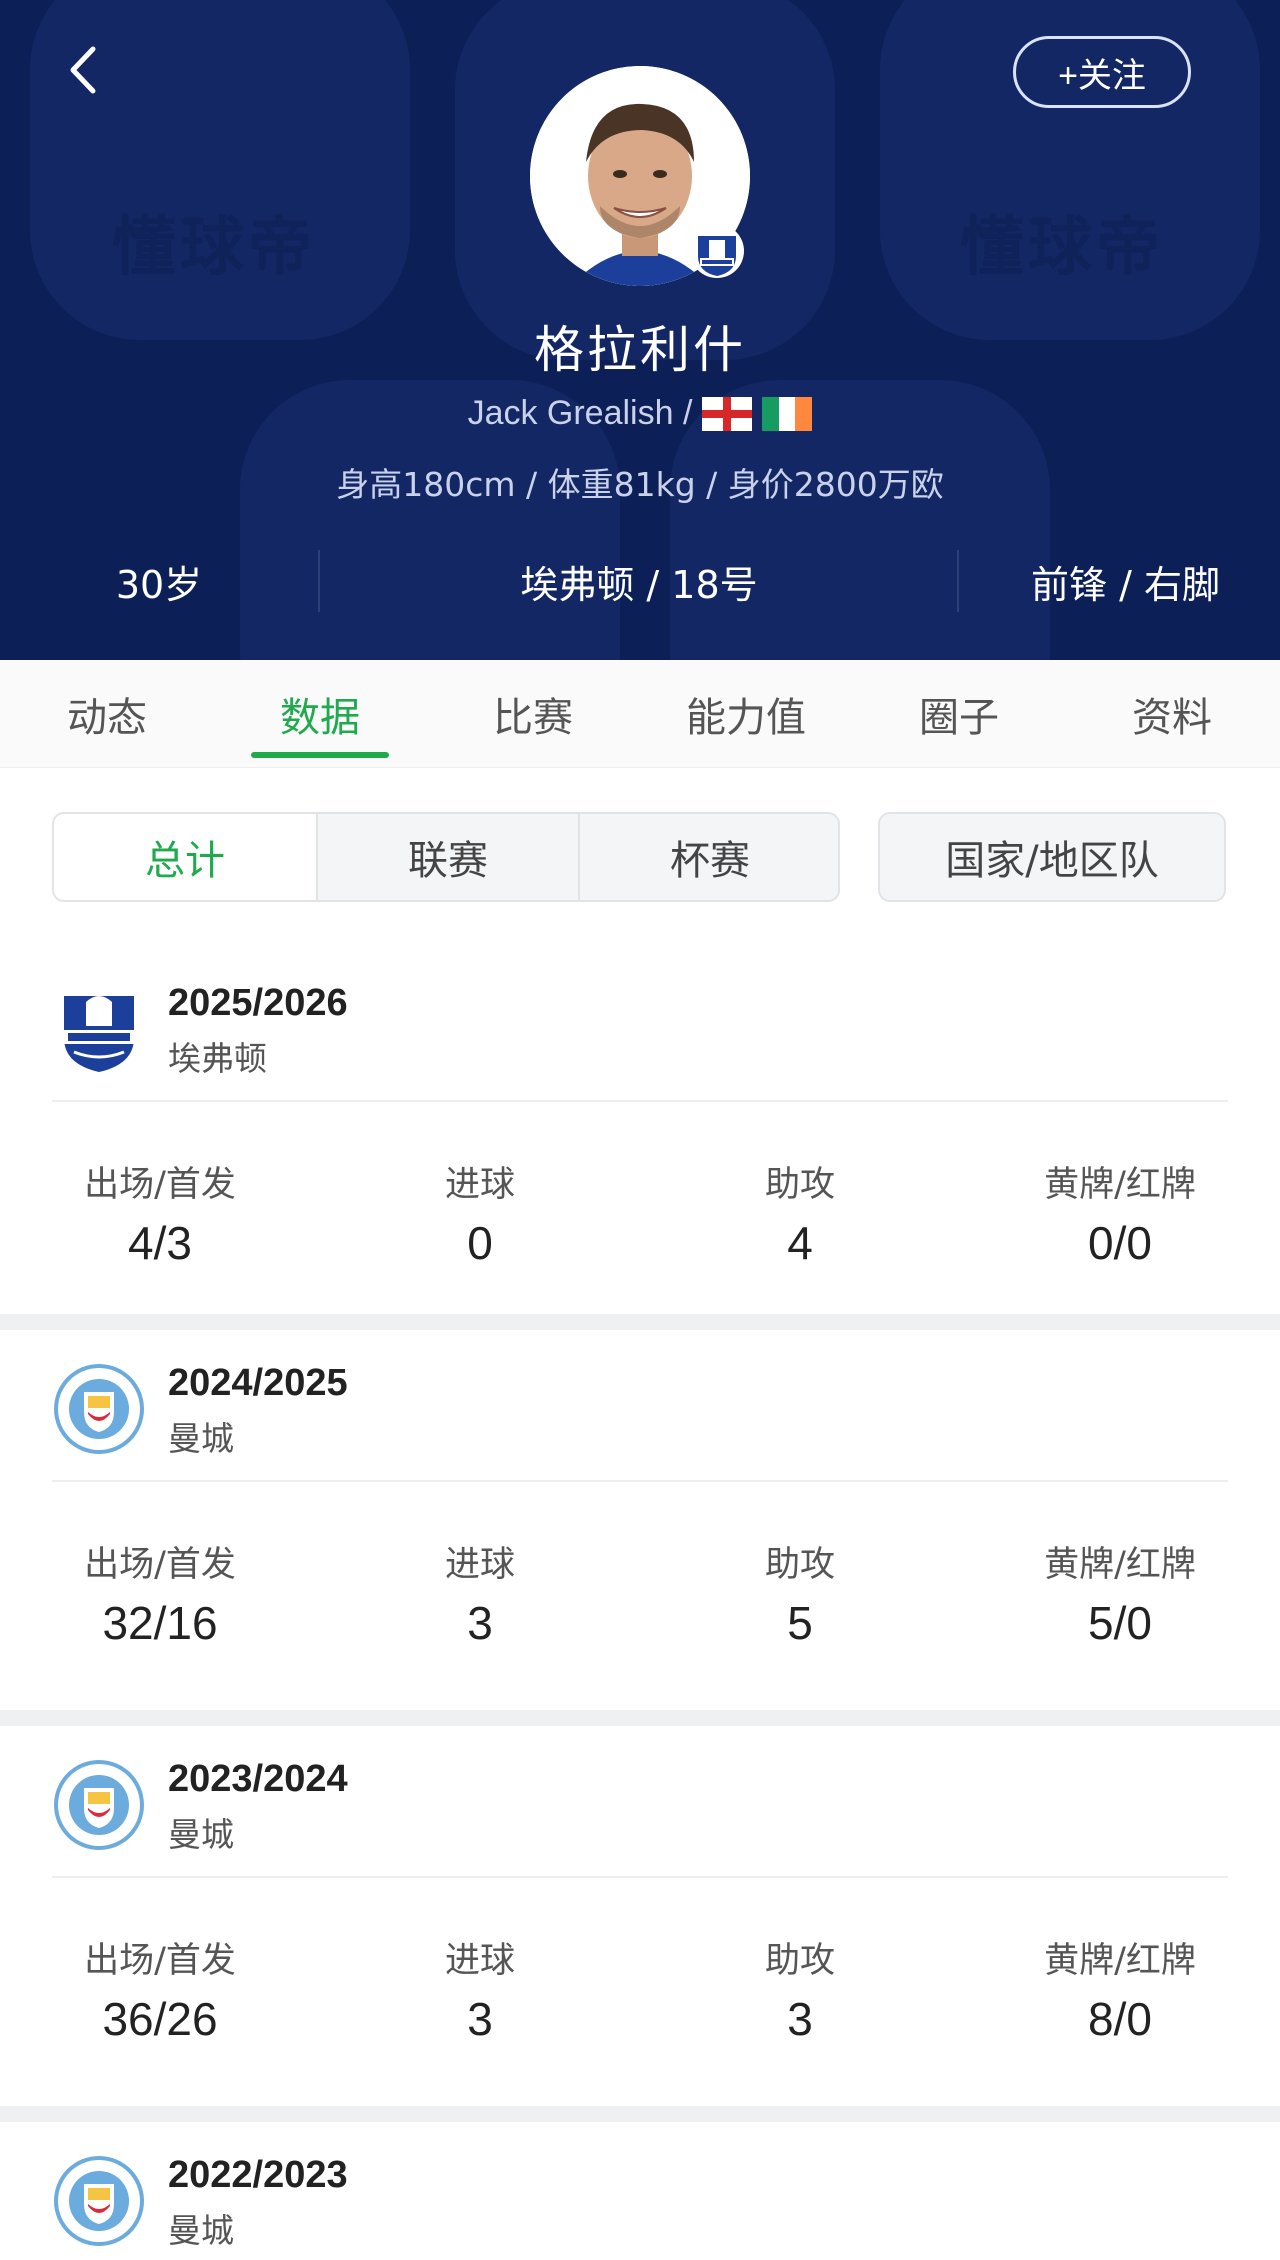 This screenshot has height=2260, width=1280. I want to click on competition-filter: 总计 联赛 杯赛, so click(446, 857).